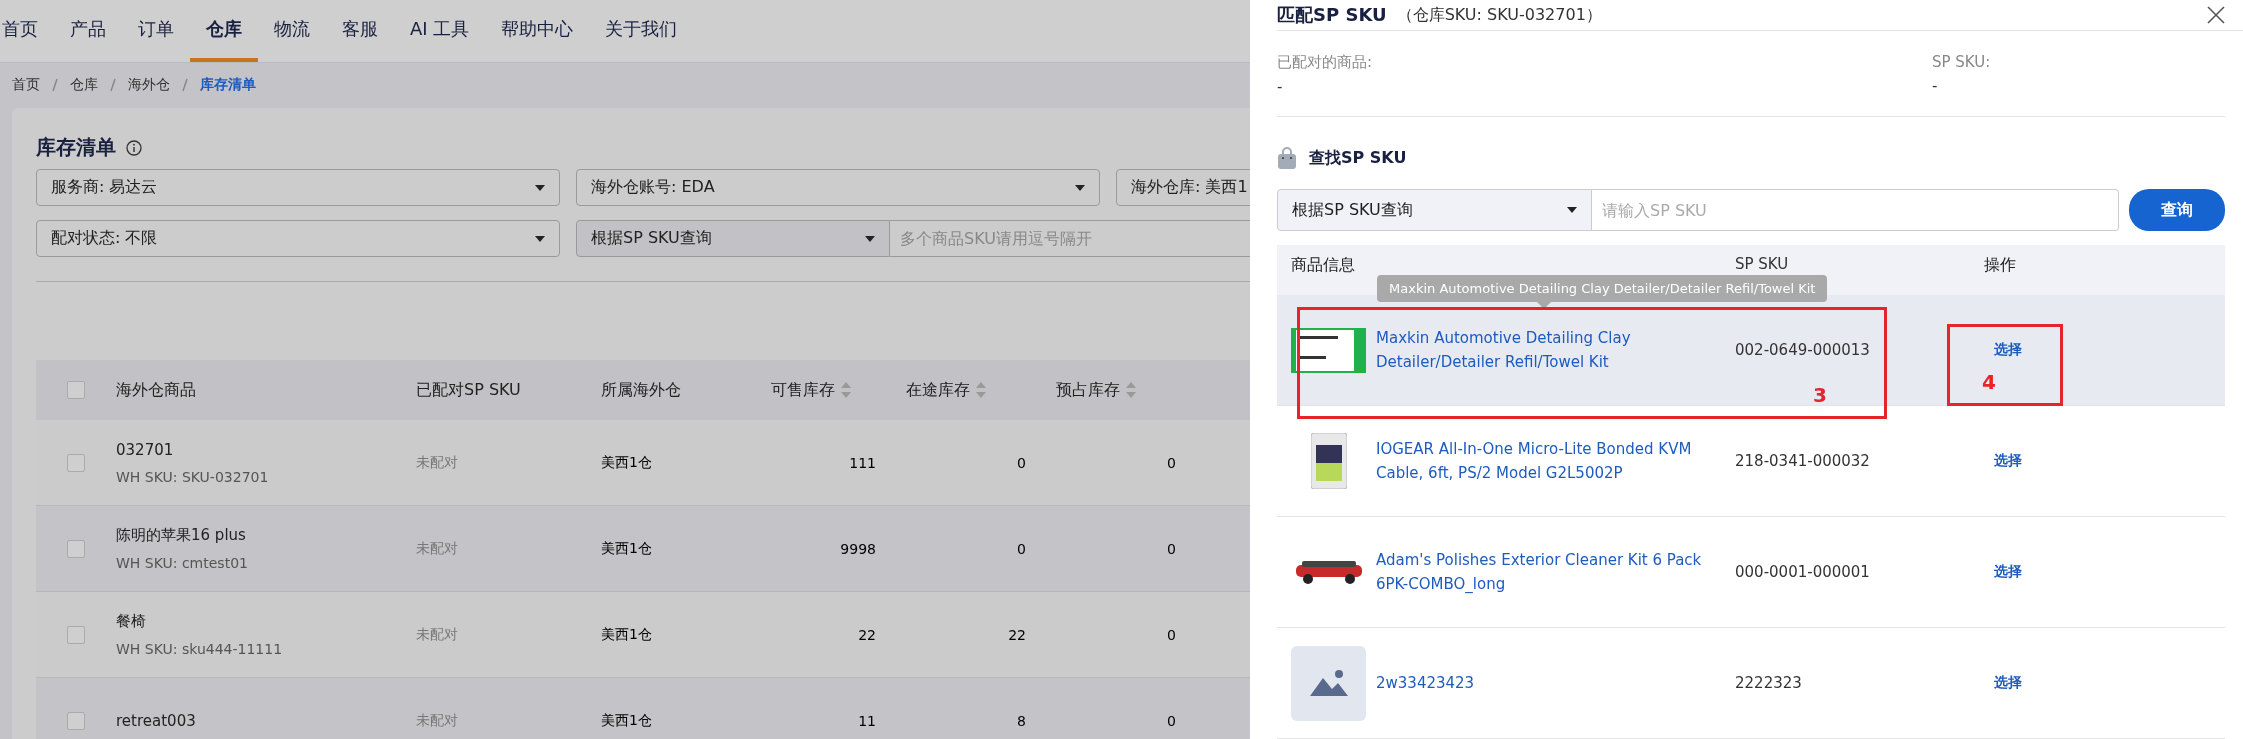 The height and width of the screenshot is (739, 2243). I want to click on image-placeholder-icon, so click(1328, 683).